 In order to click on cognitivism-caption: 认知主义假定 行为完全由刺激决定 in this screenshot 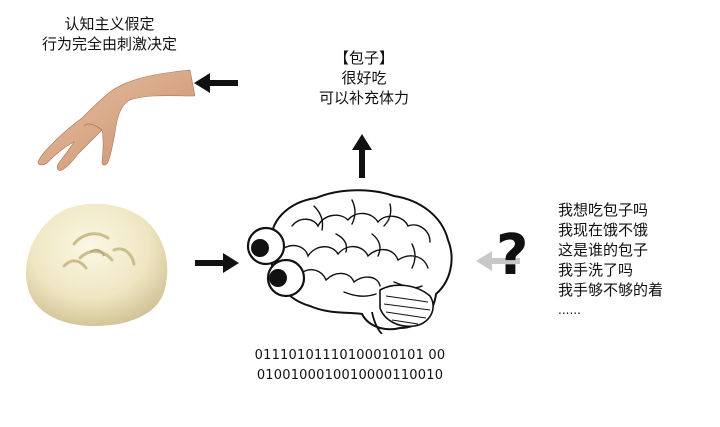, I will do `click(109, 34)`.